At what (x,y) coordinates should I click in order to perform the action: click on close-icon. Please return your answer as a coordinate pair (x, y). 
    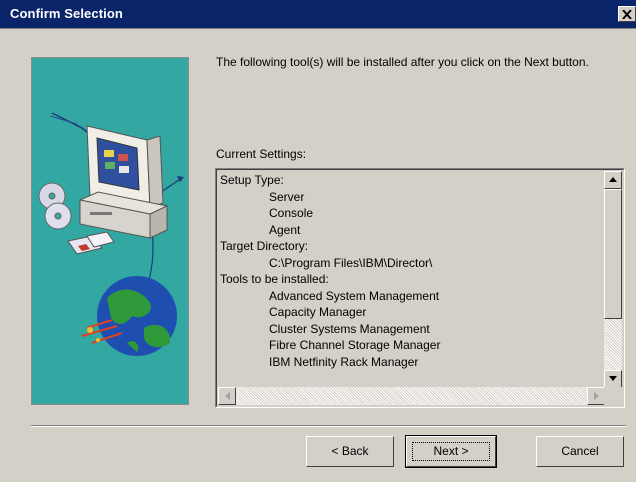
    Looking at the image, I should click on (627, 14).